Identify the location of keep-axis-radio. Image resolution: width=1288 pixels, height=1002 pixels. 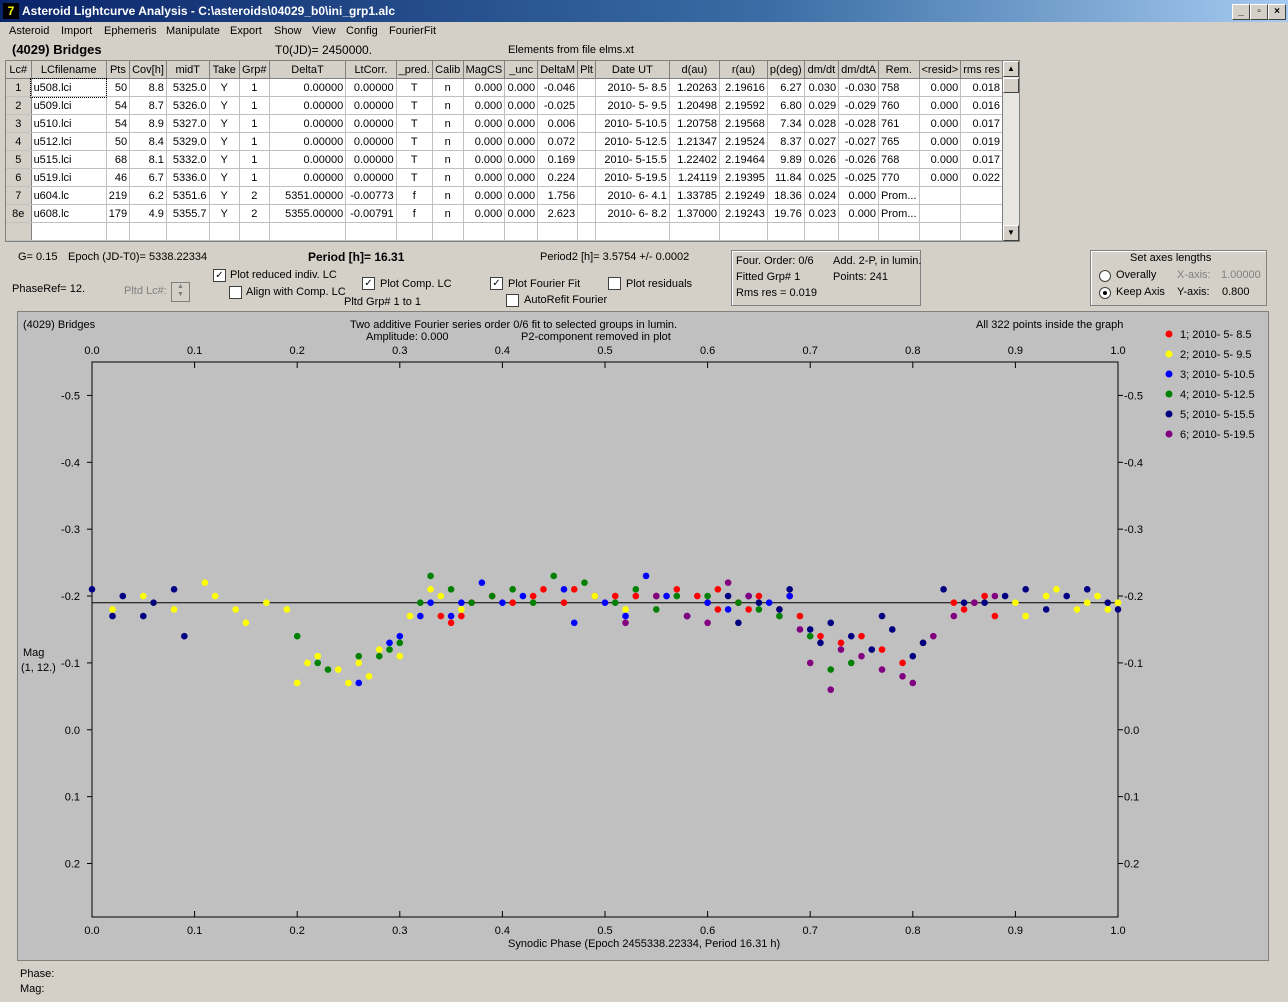
(1105, 293).